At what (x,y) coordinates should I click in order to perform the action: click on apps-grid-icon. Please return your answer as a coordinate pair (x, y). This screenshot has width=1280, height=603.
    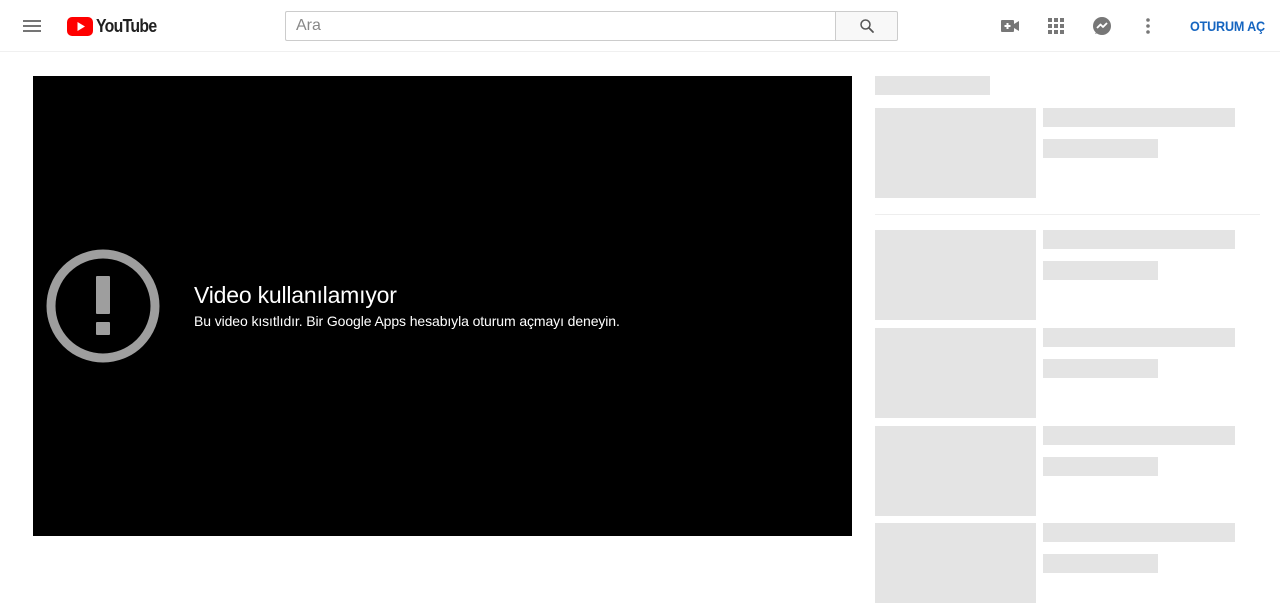
    Looking at the image, I should click on (1056, 26).